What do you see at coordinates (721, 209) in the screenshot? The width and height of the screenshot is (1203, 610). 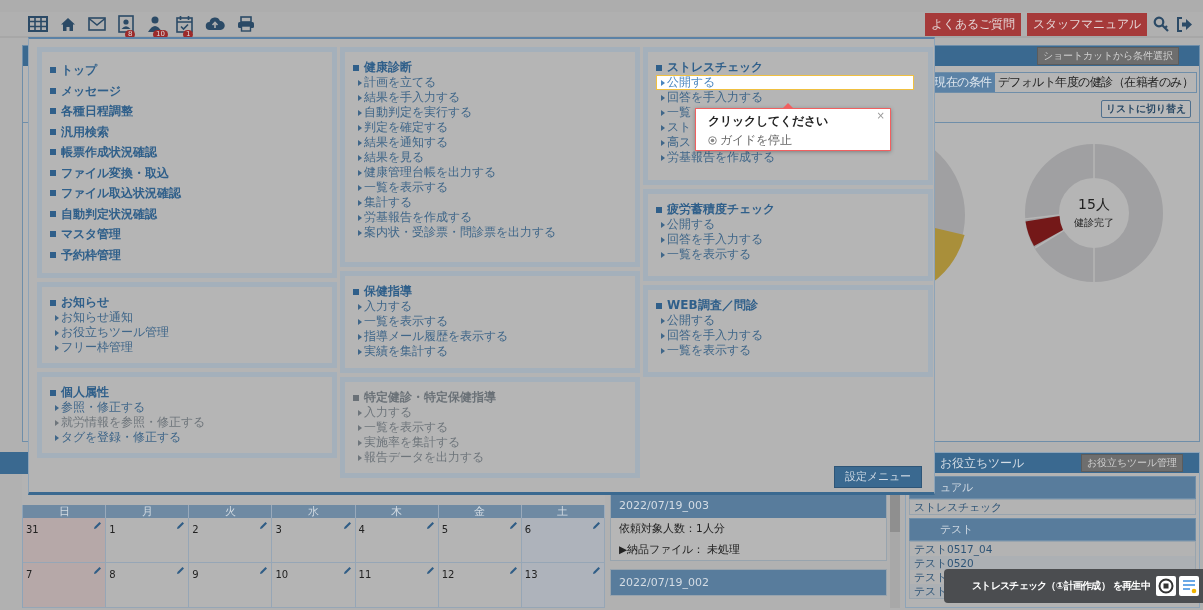 I see `menu-section-title: 疲労蓄積度チェック` at bounding box center [721, 209].